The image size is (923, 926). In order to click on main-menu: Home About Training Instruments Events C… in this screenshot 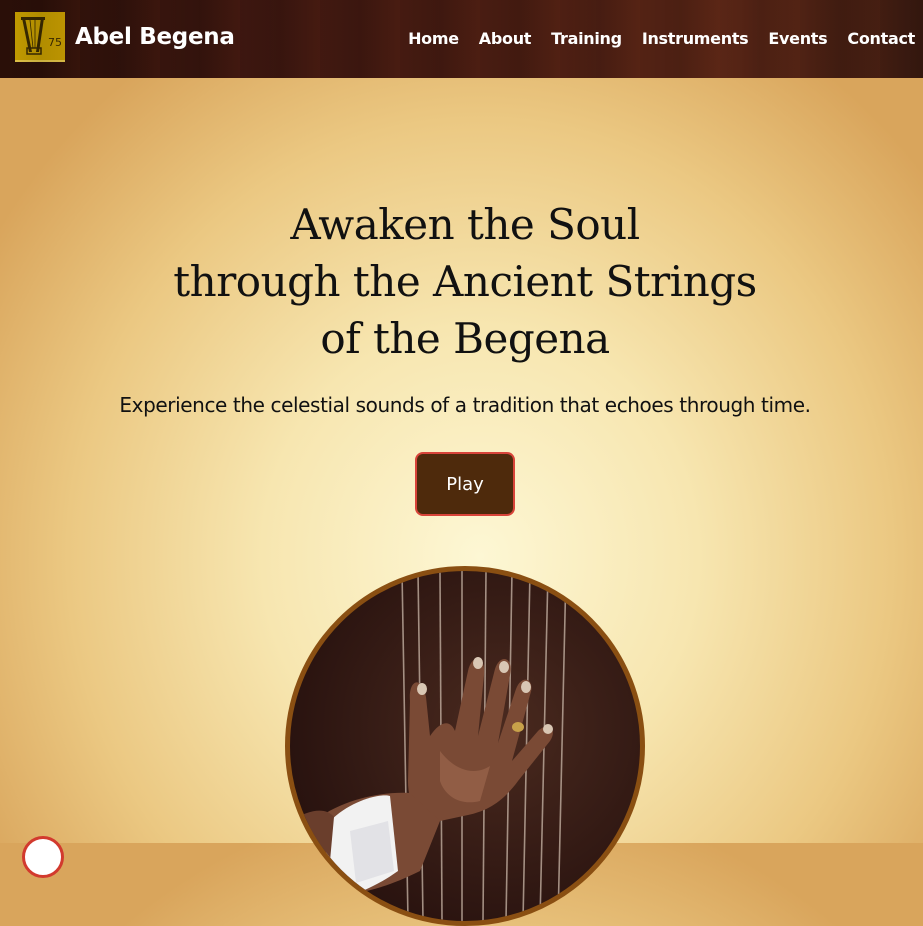, I will do `click(661, 38)`.